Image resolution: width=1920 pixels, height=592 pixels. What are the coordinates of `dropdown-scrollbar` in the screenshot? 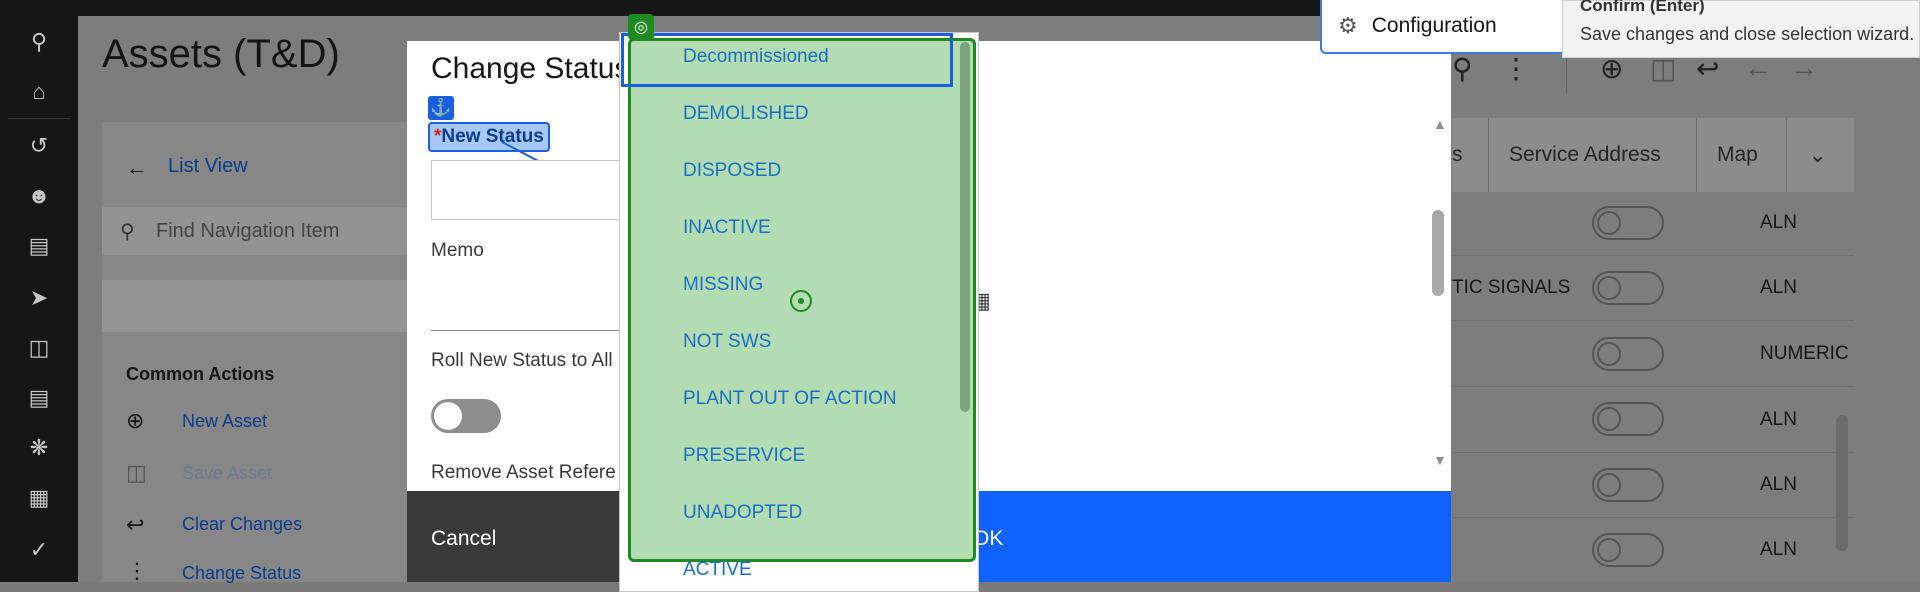 It's located at (965, 227).